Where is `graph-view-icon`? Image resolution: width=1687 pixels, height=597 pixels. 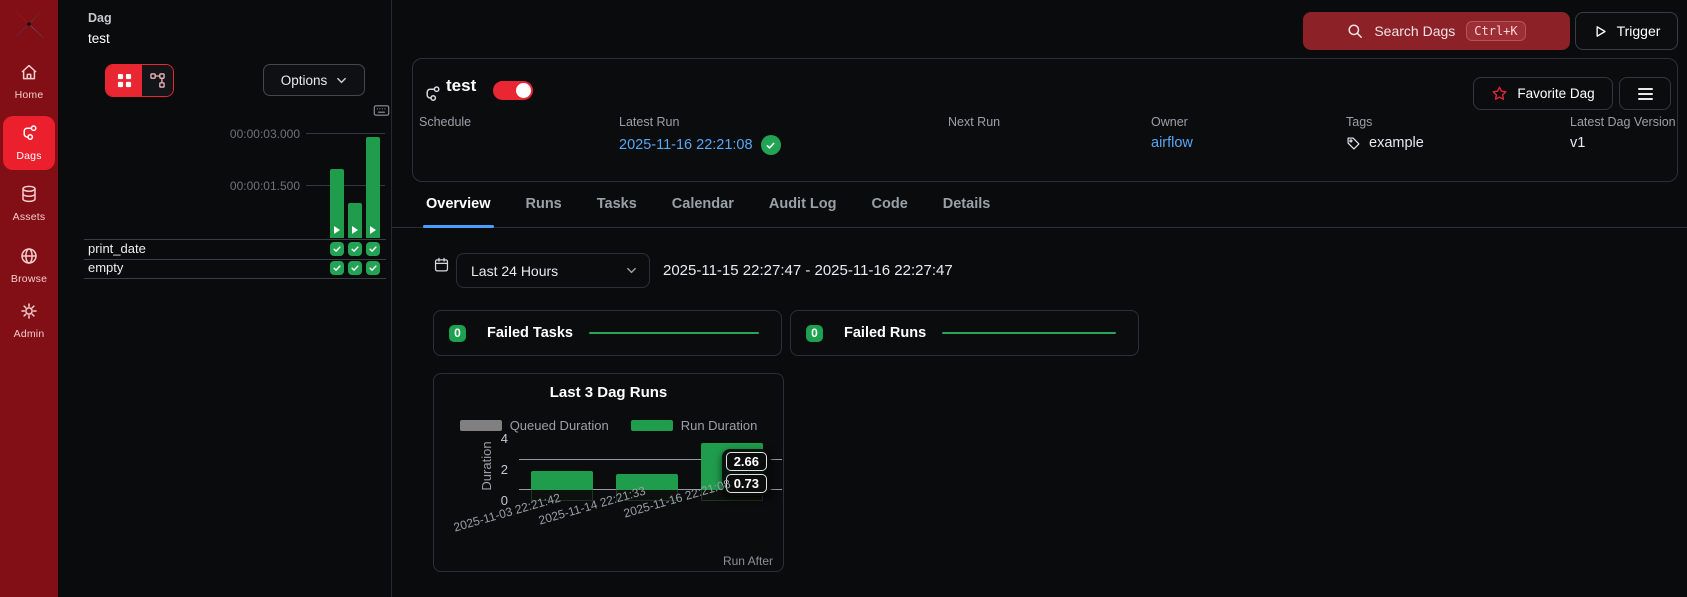
graph-view-icon is located at coordinates (157, 80).